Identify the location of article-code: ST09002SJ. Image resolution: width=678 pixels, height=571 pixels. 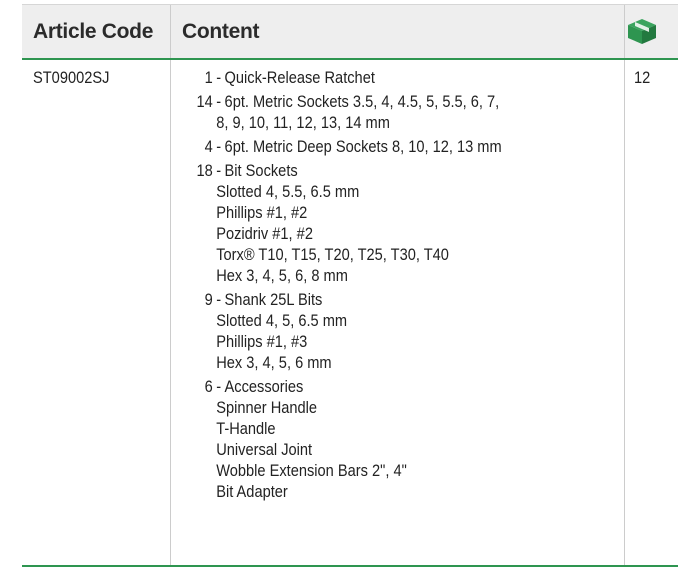
(71, 77).